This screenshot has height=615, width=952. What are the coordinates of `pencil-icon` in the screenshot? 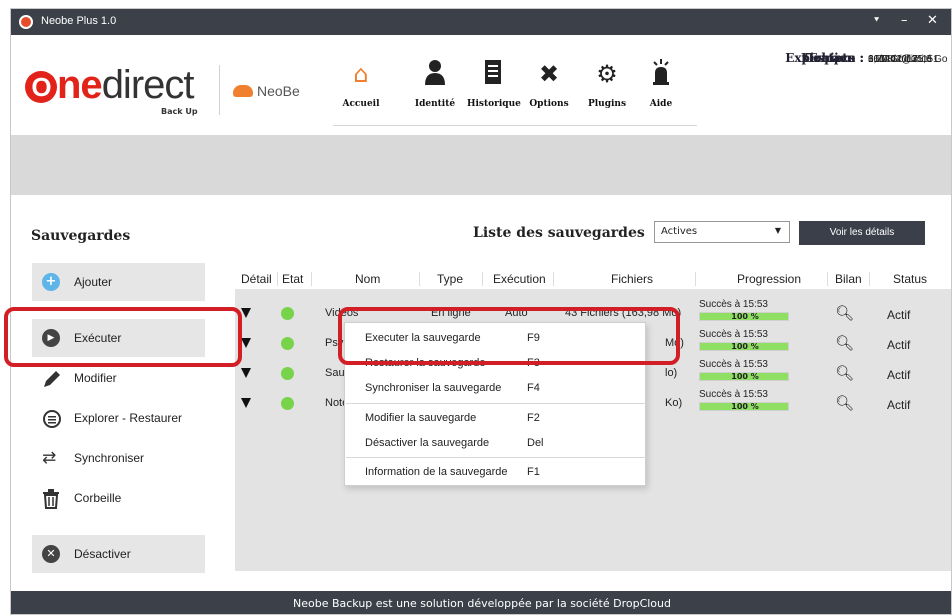 It's located at (51, 378).